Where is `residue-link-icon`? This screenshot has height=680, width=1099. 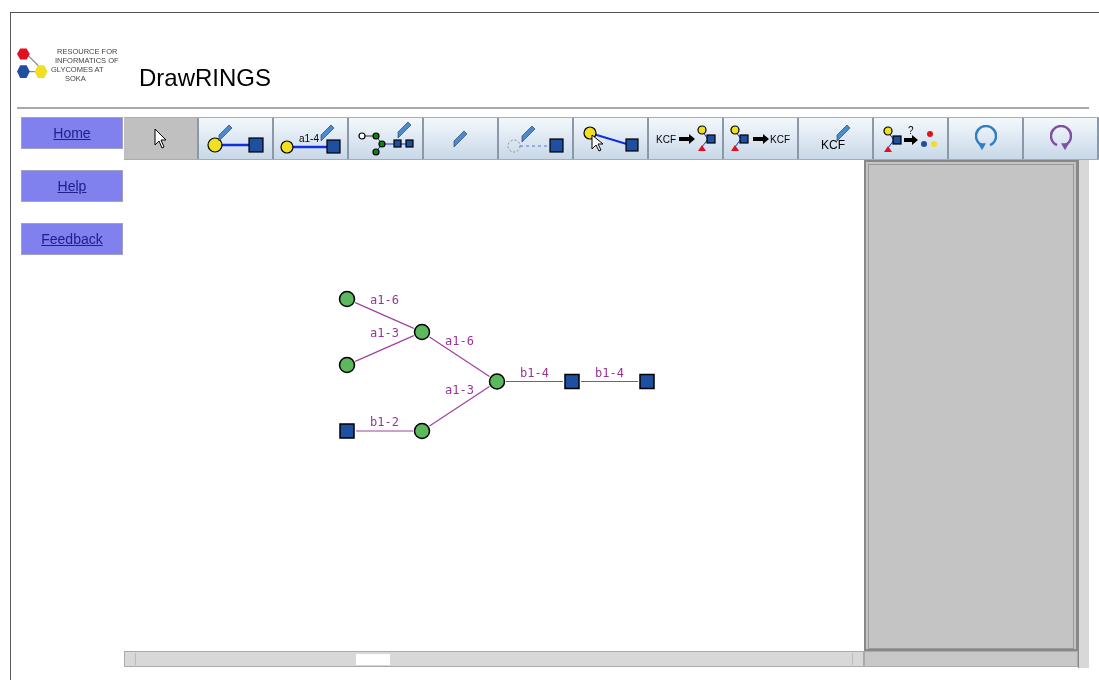
residue-link-icon is located at coordinates (235, 138).